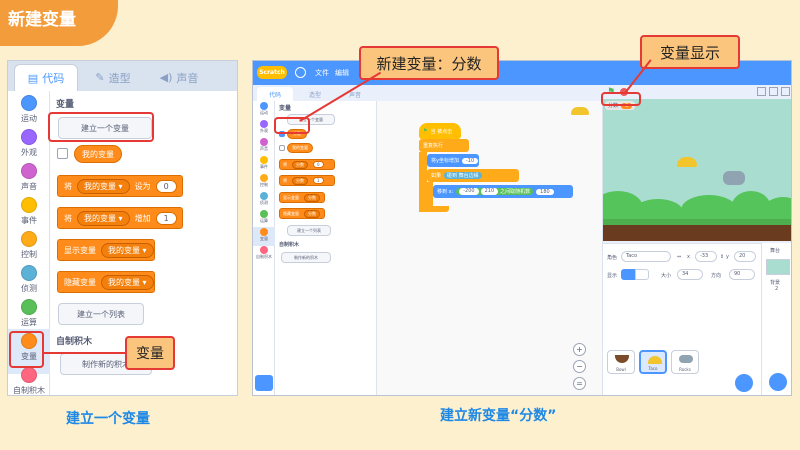  I want to click on show-variable-block: 显示变量 我的变量 ▾, so click(106, 250).